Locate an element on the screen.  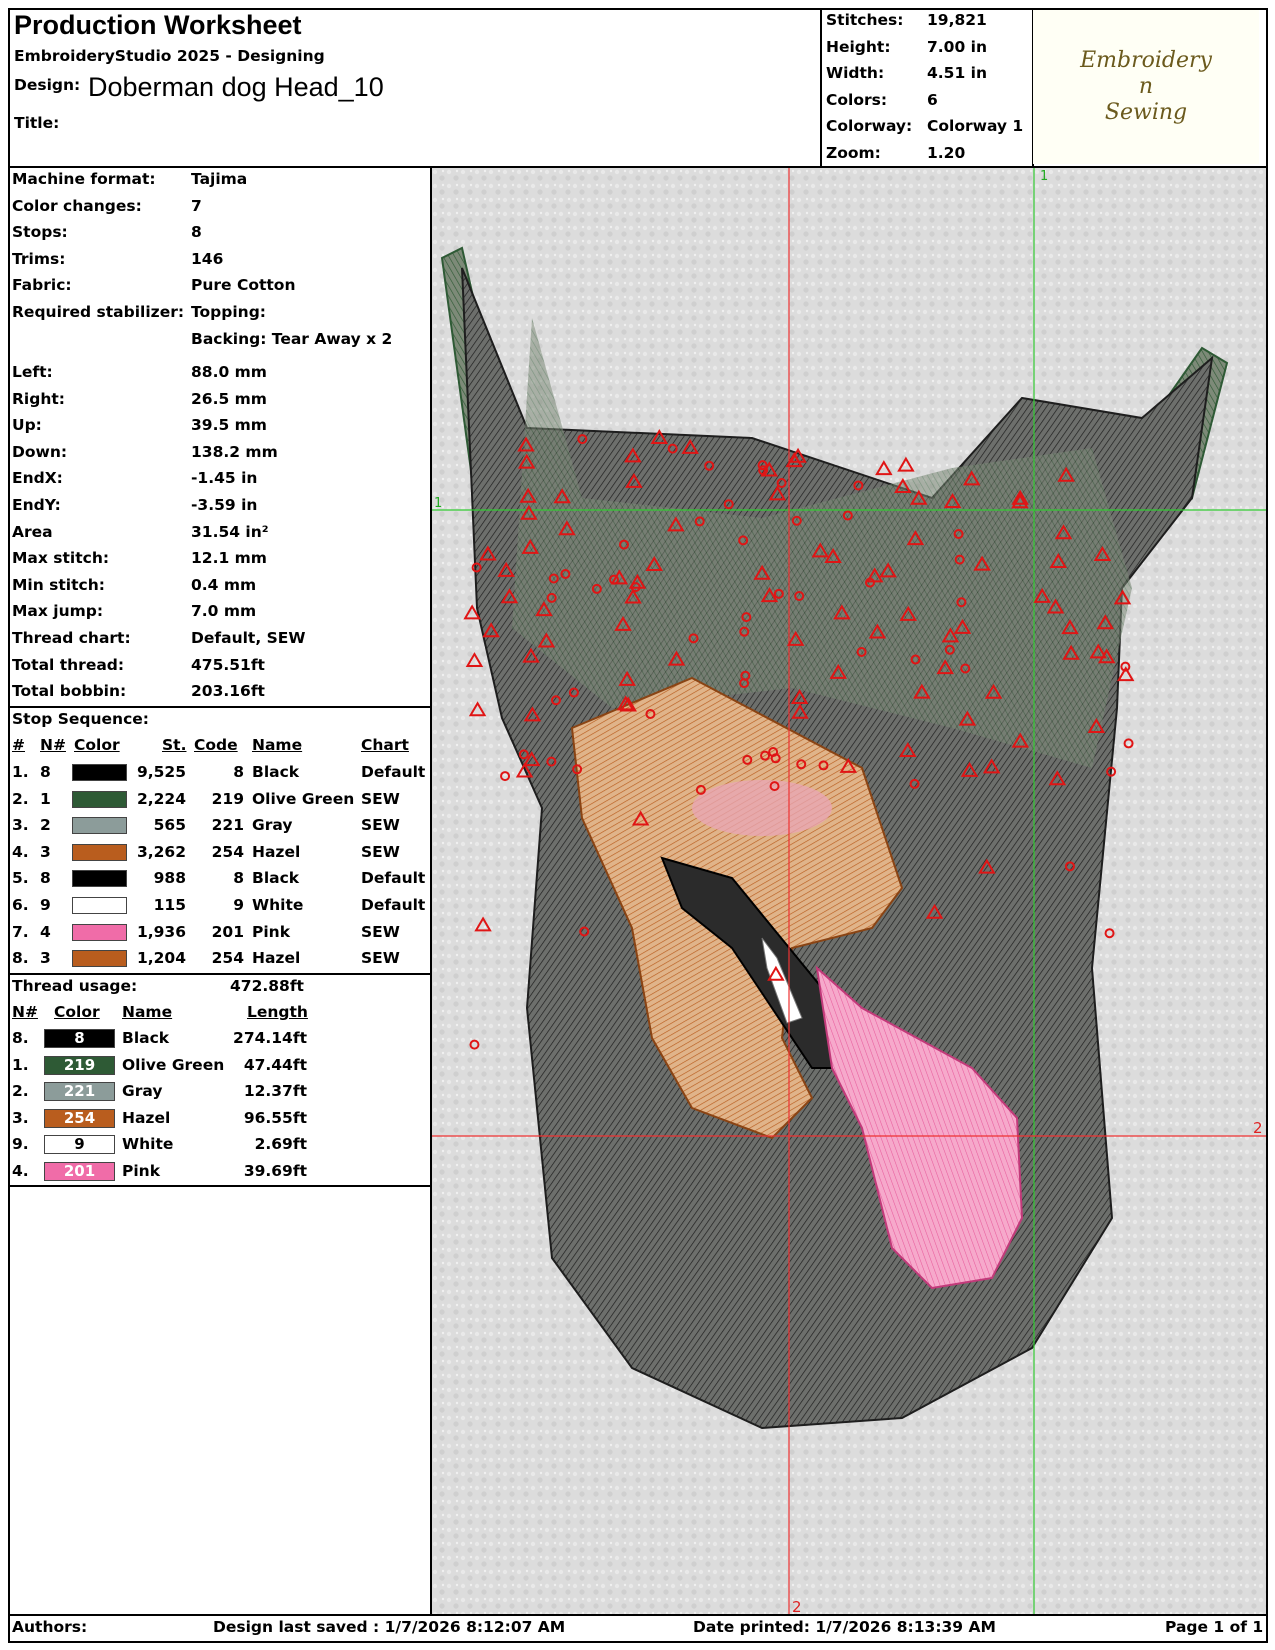
stat-label: Stitches: is located at coordinates (865, 20).